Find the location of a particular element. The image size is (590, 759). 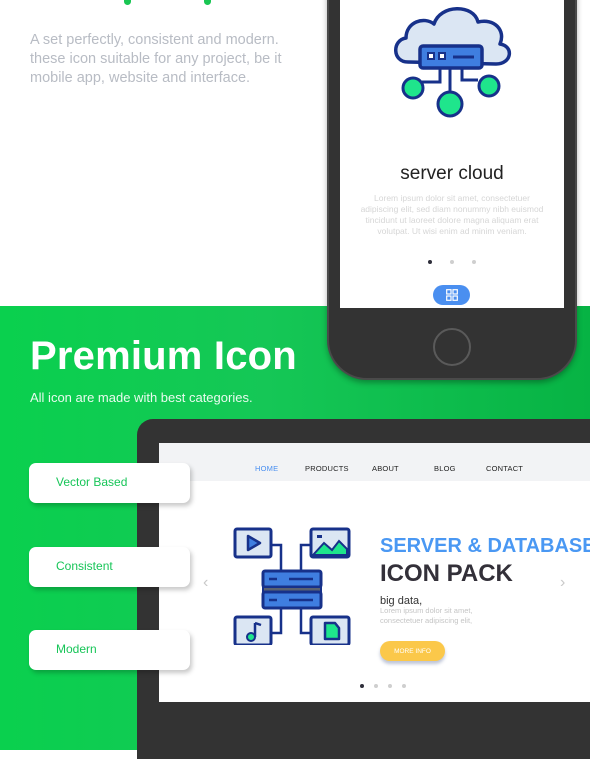

nav-contact: CONTACT is located at coordinates (504, 468).